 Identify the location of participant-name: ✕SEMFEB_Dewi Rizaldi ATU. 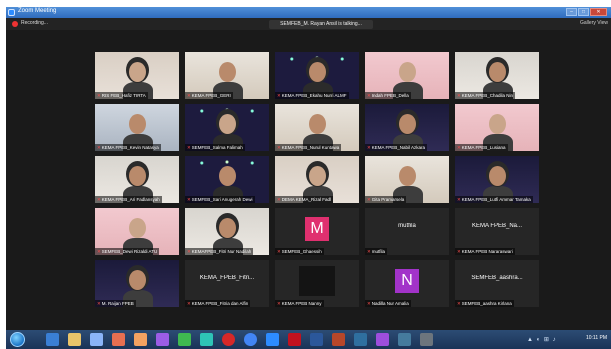
(127, 251).